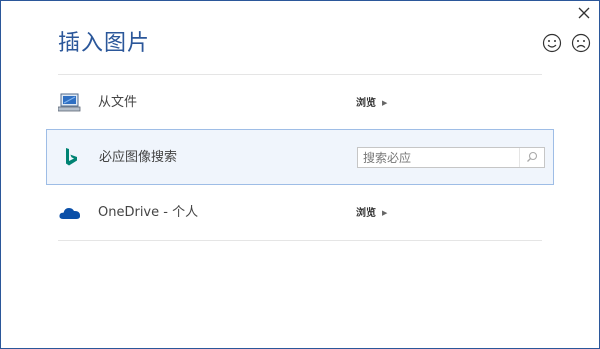  I want to click on onedrive-icon, so click(70, 213).